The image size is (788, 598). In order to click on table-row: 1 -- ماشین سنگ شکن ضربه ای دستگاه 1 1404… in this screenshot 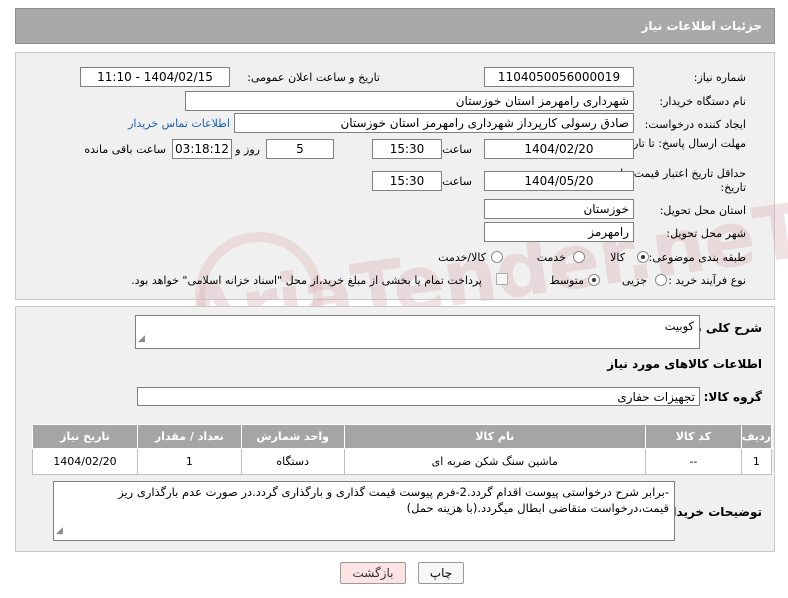, I will do `click(402, 461)`.